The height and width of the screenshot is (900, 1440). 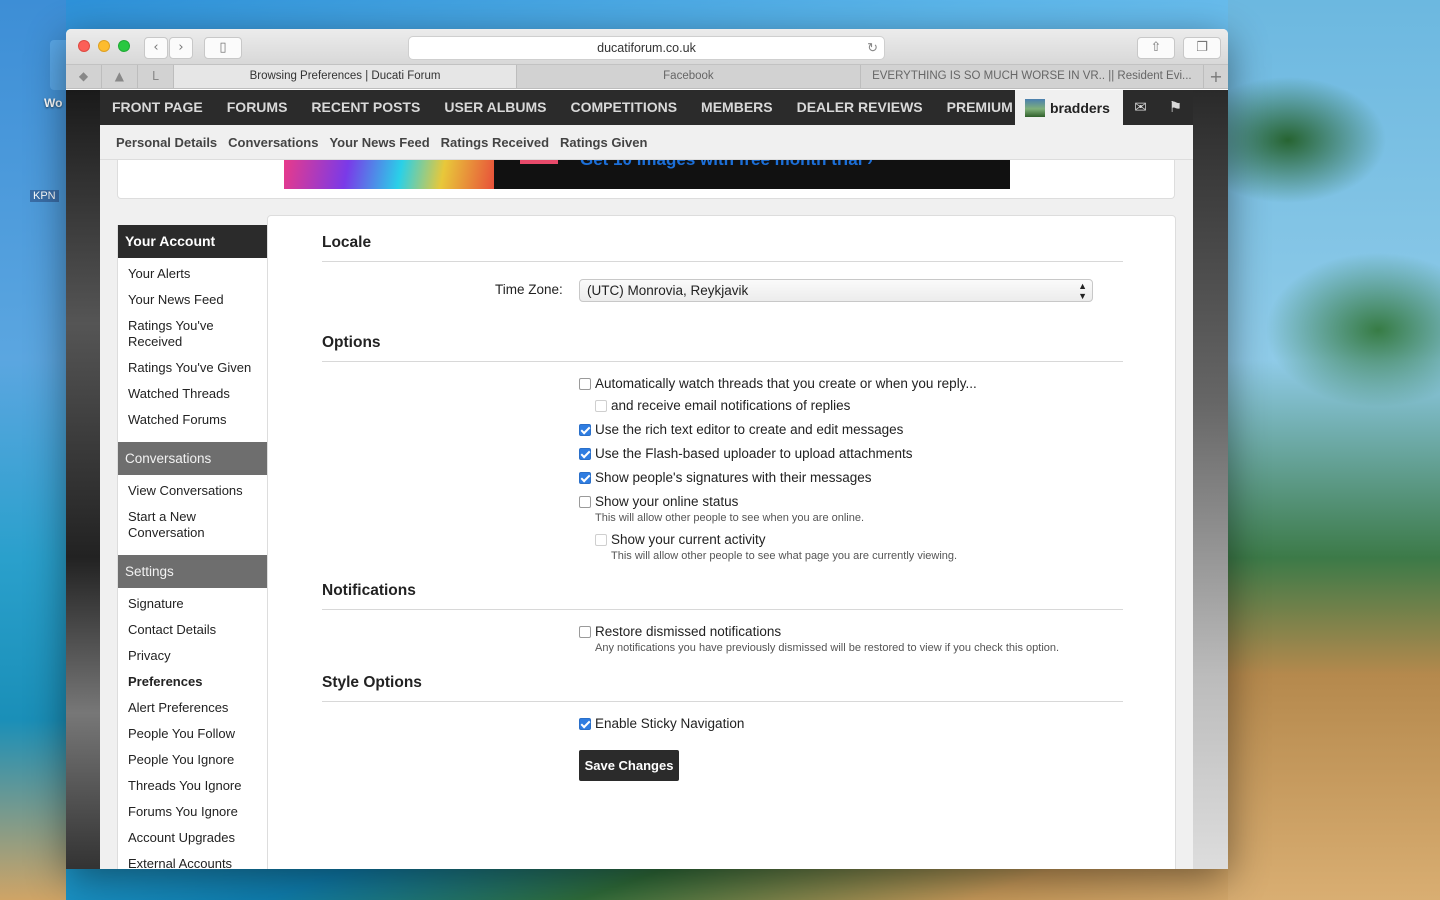 I want to click on sidebar-item-watched-threads: Watched Threads, so click(x=197, y=394).